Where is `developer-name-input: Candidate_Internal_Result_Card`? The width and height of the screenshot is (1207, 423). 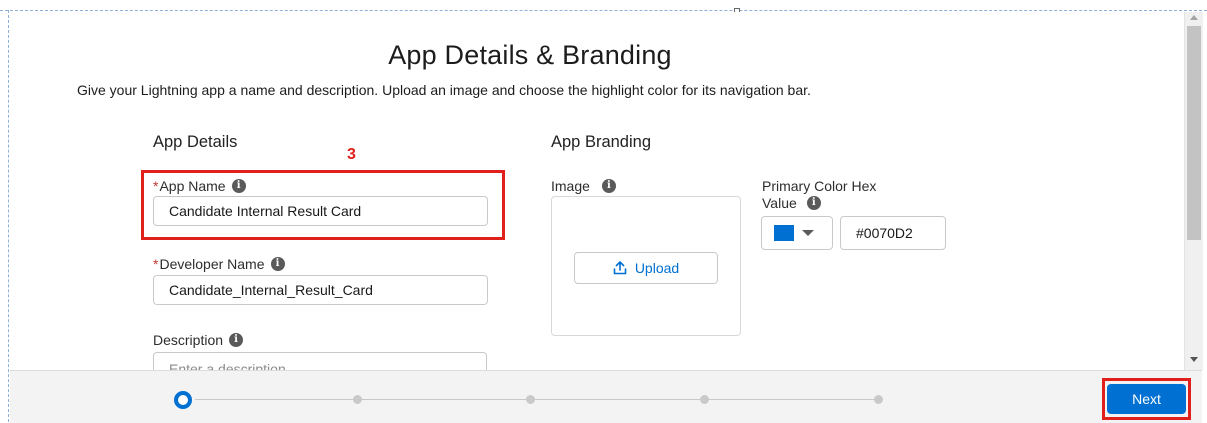 developer-name-input: Candidate_Internal_Result_Card is located at coordinates (320, 290).